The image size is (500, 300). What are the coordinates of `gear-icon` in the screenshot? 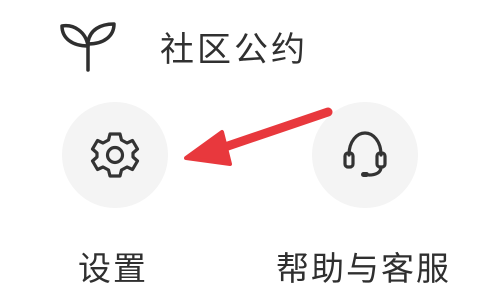 It's located at (115, 155).